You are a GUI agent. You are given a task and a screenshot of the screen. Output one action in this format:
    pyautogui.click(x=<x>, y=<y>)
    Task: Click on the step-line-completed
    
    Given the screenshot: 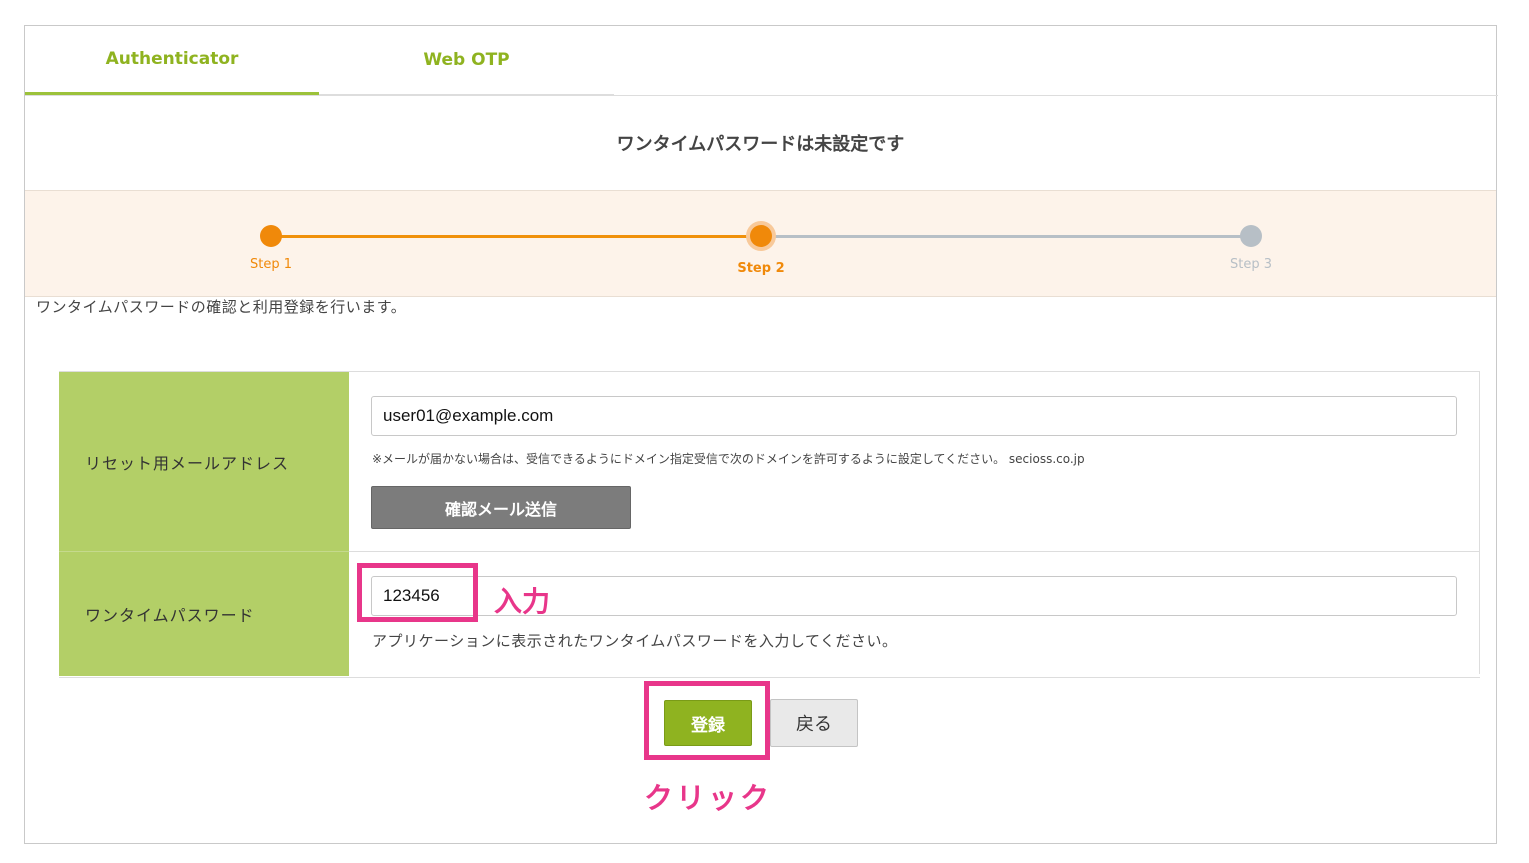 What is the action you would take?
    pyautogui.click(x=516, y=236)
    